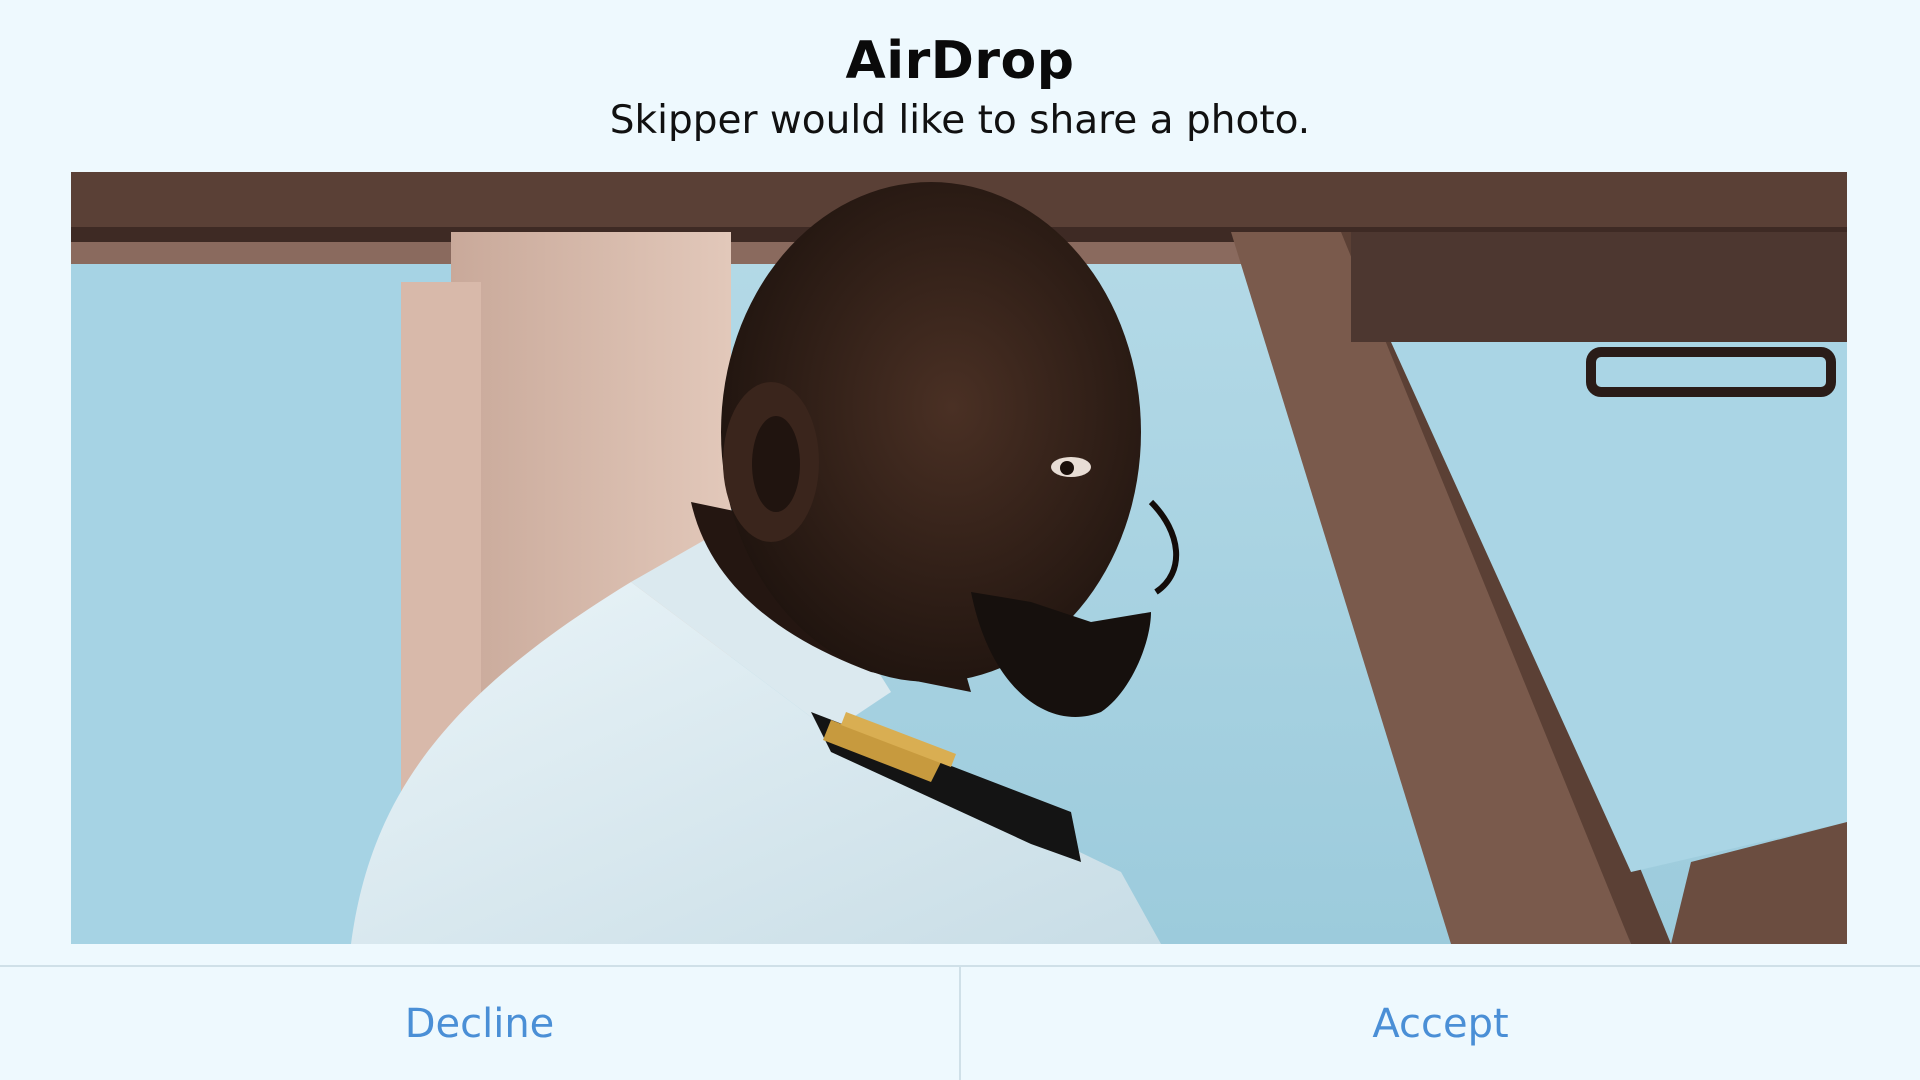 This screenshot has width=1920, height=1080. What do you see at coordinates (479, 1023) in the screenshot?
I see `decline-button: Decline` at bounding box center [479, 1023].